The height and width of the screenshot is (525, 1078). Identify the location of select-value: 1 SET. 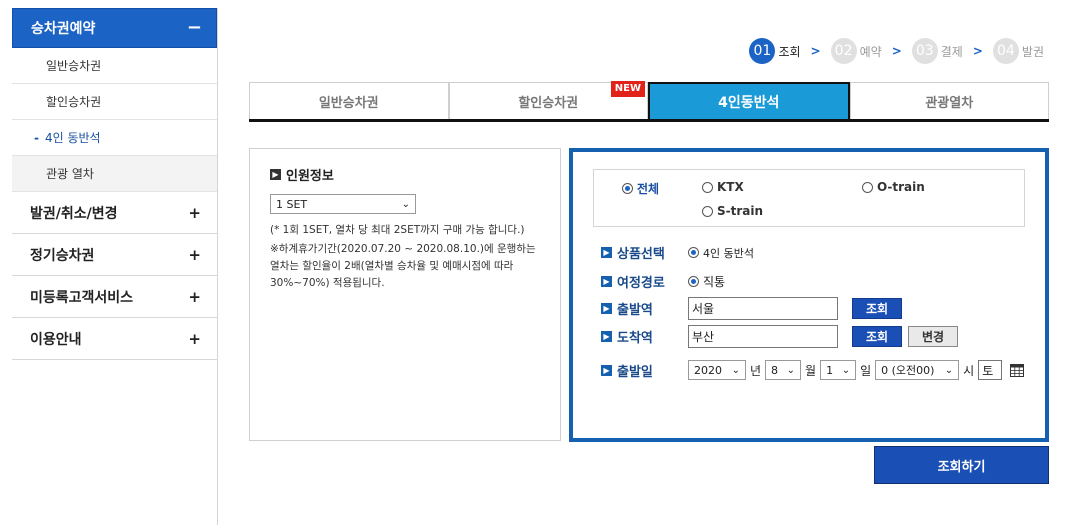
(292, 204).